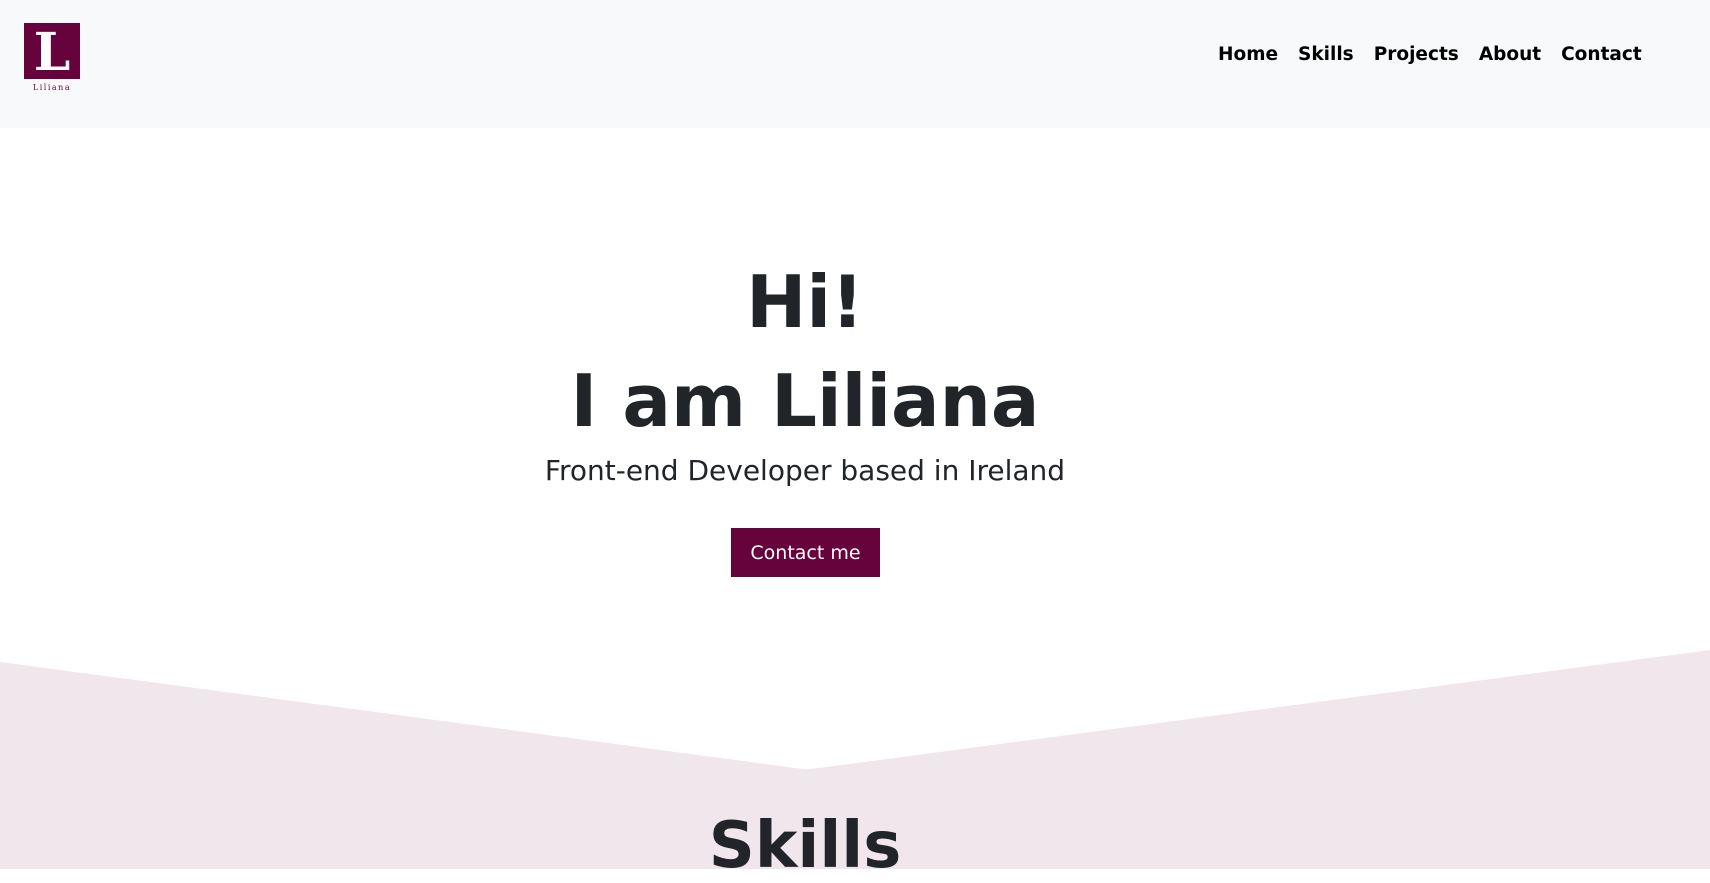 This screenshot has width=1710, height=883. What do you see at coordinates (1248, 54) in the screenshot?
I see `nav-link-home: Home` at bounding box center [1248, 54].